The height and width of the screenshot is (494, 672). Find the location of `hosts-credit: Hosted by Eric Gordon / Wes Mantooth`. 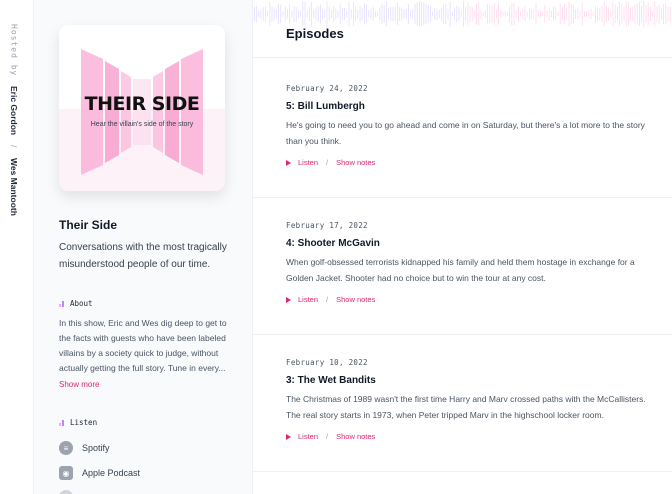

hosts-credit: Hosted by Eric Gordon / Wes Mantooth is located at coordinates (14, 120).